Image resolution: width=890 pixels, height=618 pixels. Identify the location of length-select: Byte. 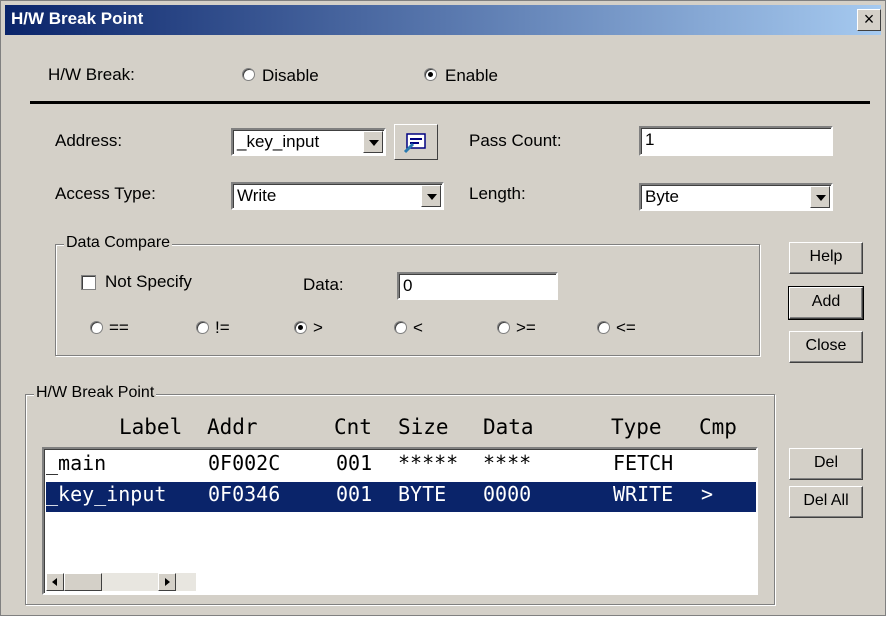
(736, 197).